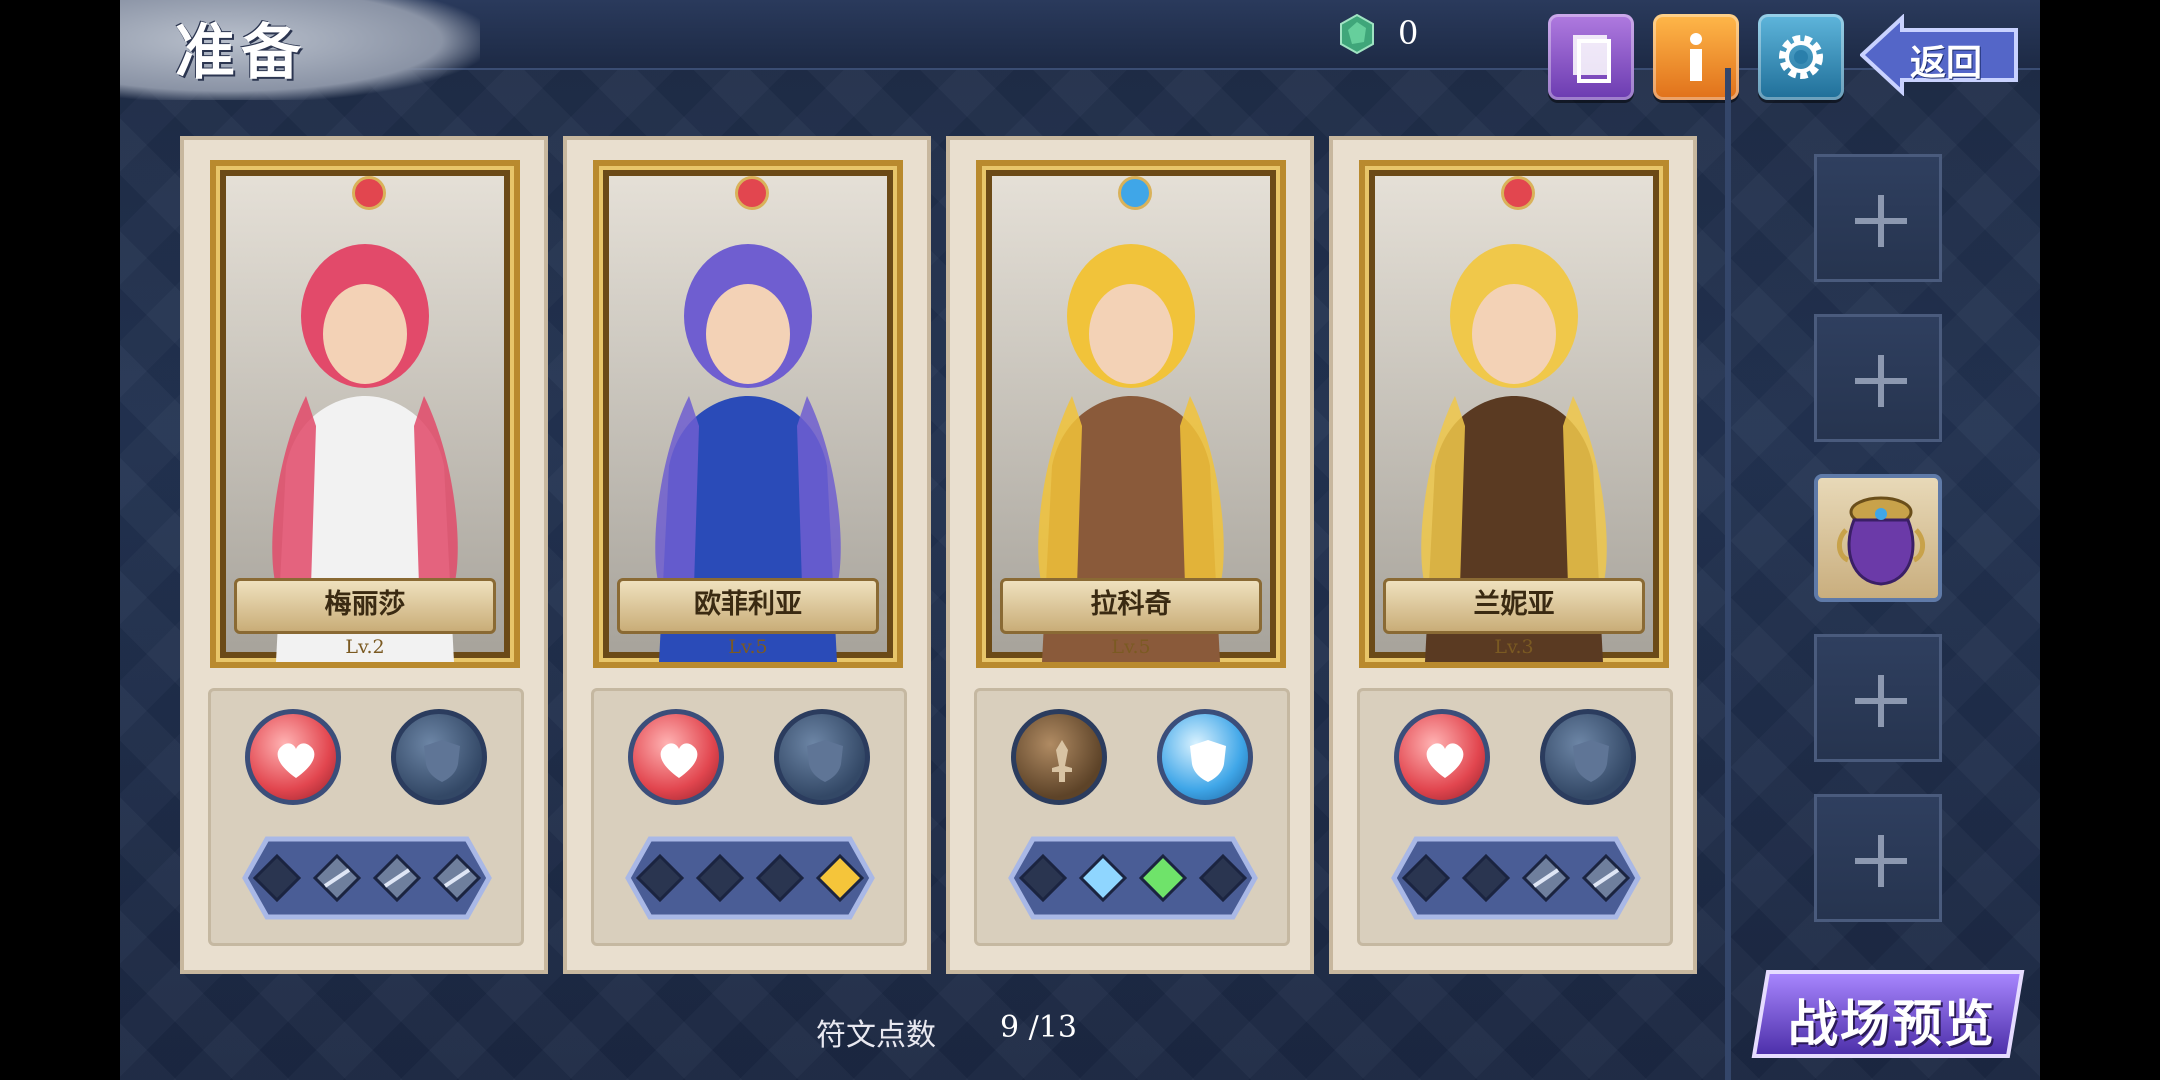 The height and width of the screenshot is (1080, 2160). What do you see at coordinates (1038, 1027) in the screenshot?
I see `rune-points-value: 9 /13` at bounding box center [1038, 1027].